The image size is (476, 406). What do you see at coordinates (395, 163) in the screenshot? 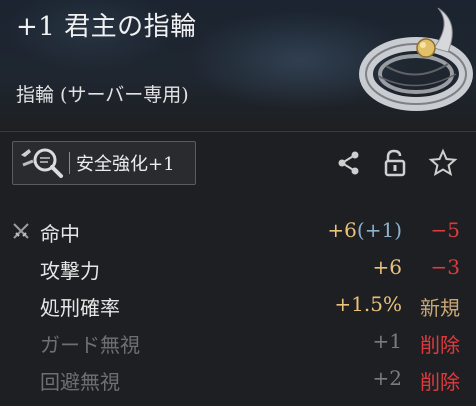
I see `unlock-icon` at bounding box center [395, 163].